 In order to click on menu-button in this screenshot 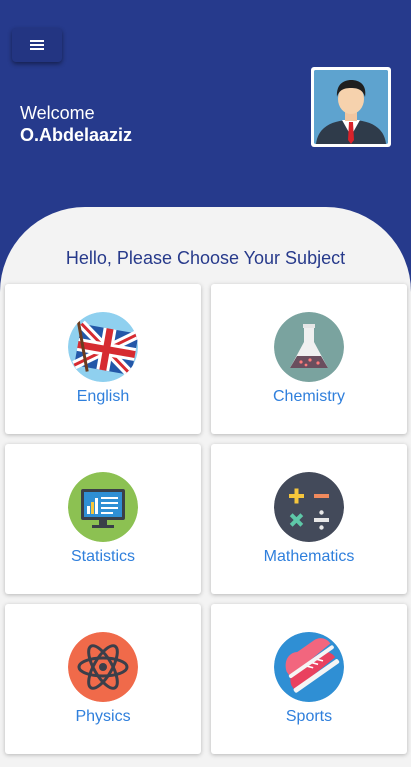, I will do `click(37, 45)`.